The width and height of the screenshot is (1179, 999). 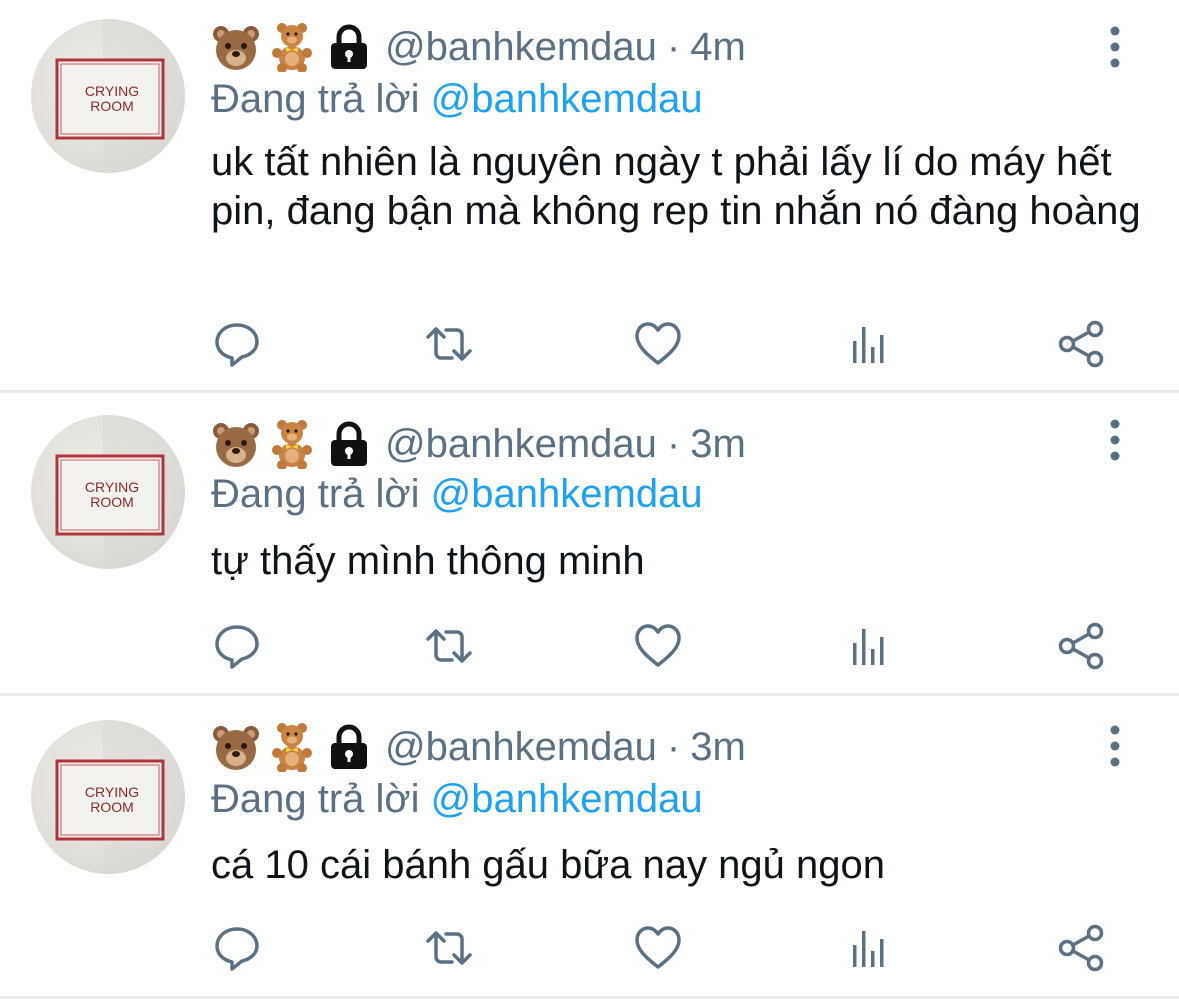 What do you see at coordinates (718, 47) in the screenshot?
I see `tweet-time: 4m` at bounding box center [718, 47].